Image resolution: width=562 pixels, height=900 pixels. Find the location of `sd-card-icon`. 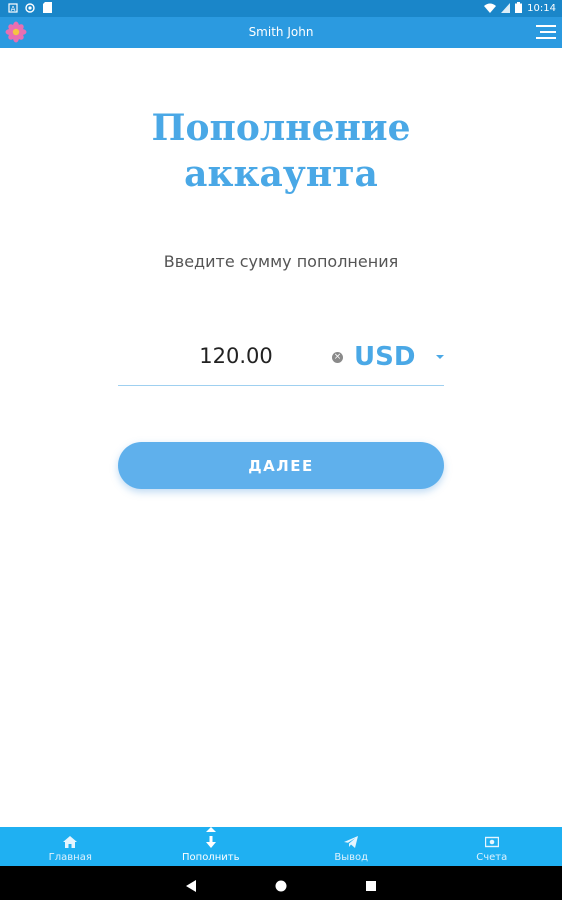

sd-card-icon is located at coordinates (47, 7).